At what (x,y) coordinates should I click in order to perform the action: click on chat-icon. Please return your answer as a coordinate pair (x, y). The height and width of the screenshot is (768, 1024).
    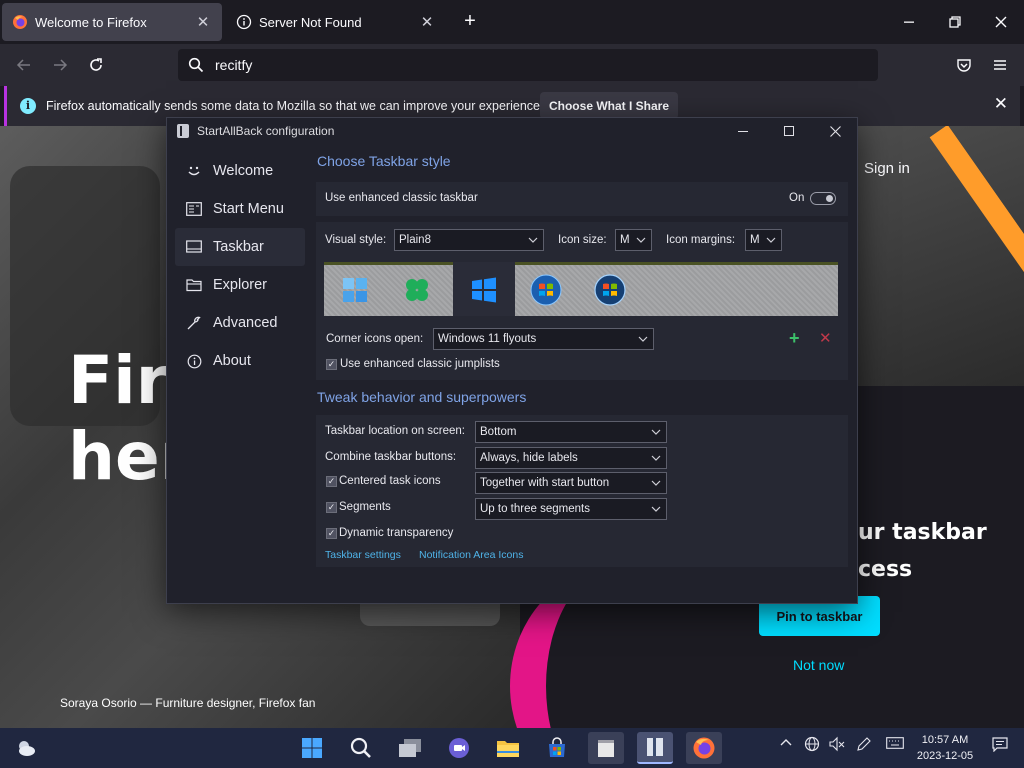
    Looking at the image, I should click on (459, 748).